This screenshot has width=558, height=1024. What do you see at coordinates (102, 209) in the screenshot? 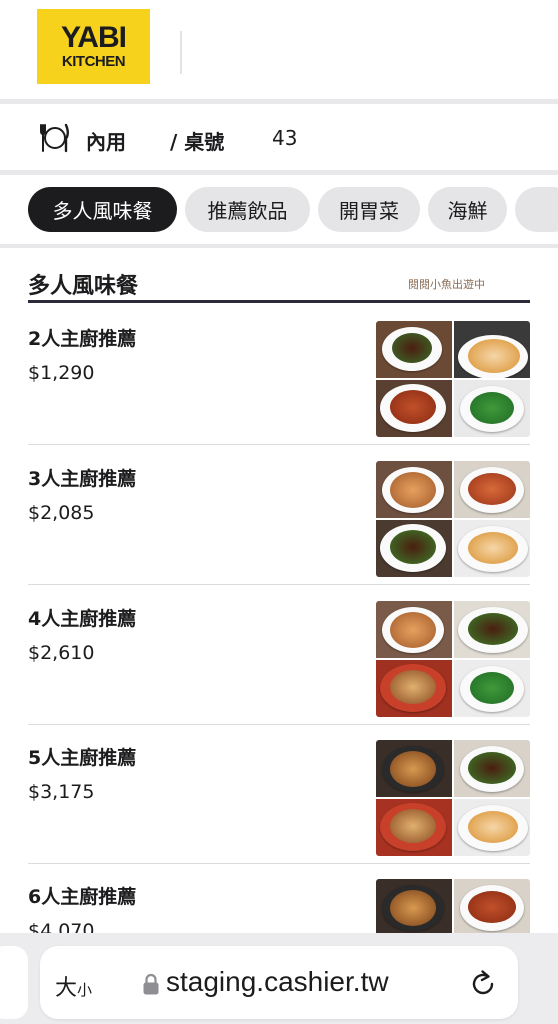
I see `tab-multi-person-set: 多人風味餐` at bounding box center [102, 209].